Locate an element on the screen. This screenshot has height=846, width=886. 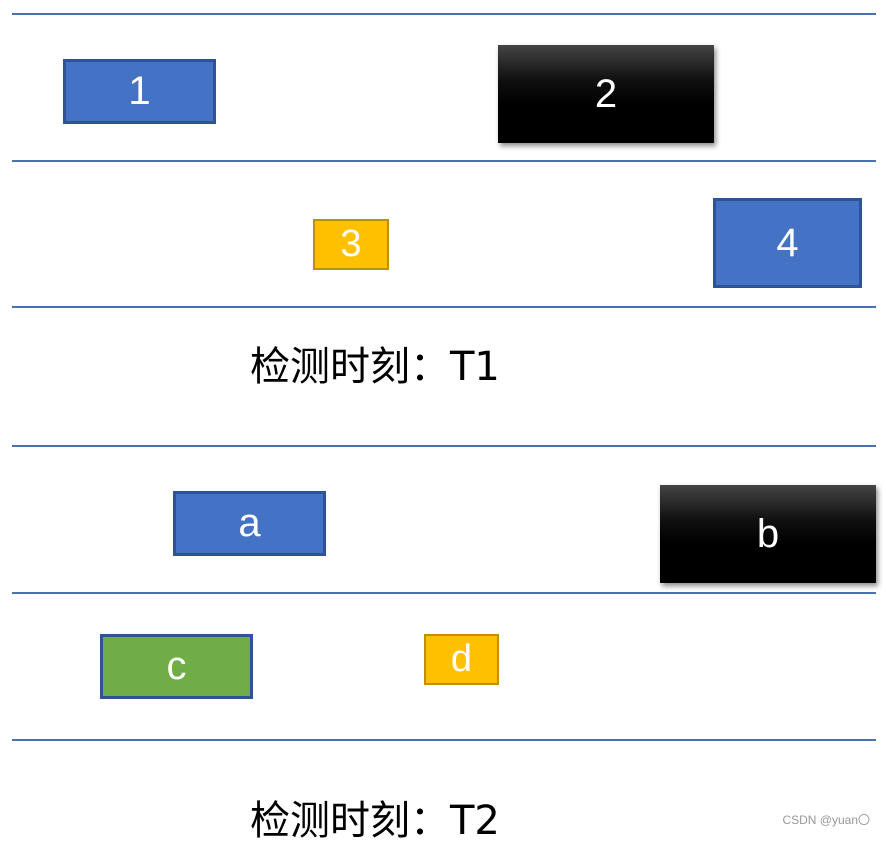
caption-t2: 检测时刻：T2 is located at coordinates (375, 821).